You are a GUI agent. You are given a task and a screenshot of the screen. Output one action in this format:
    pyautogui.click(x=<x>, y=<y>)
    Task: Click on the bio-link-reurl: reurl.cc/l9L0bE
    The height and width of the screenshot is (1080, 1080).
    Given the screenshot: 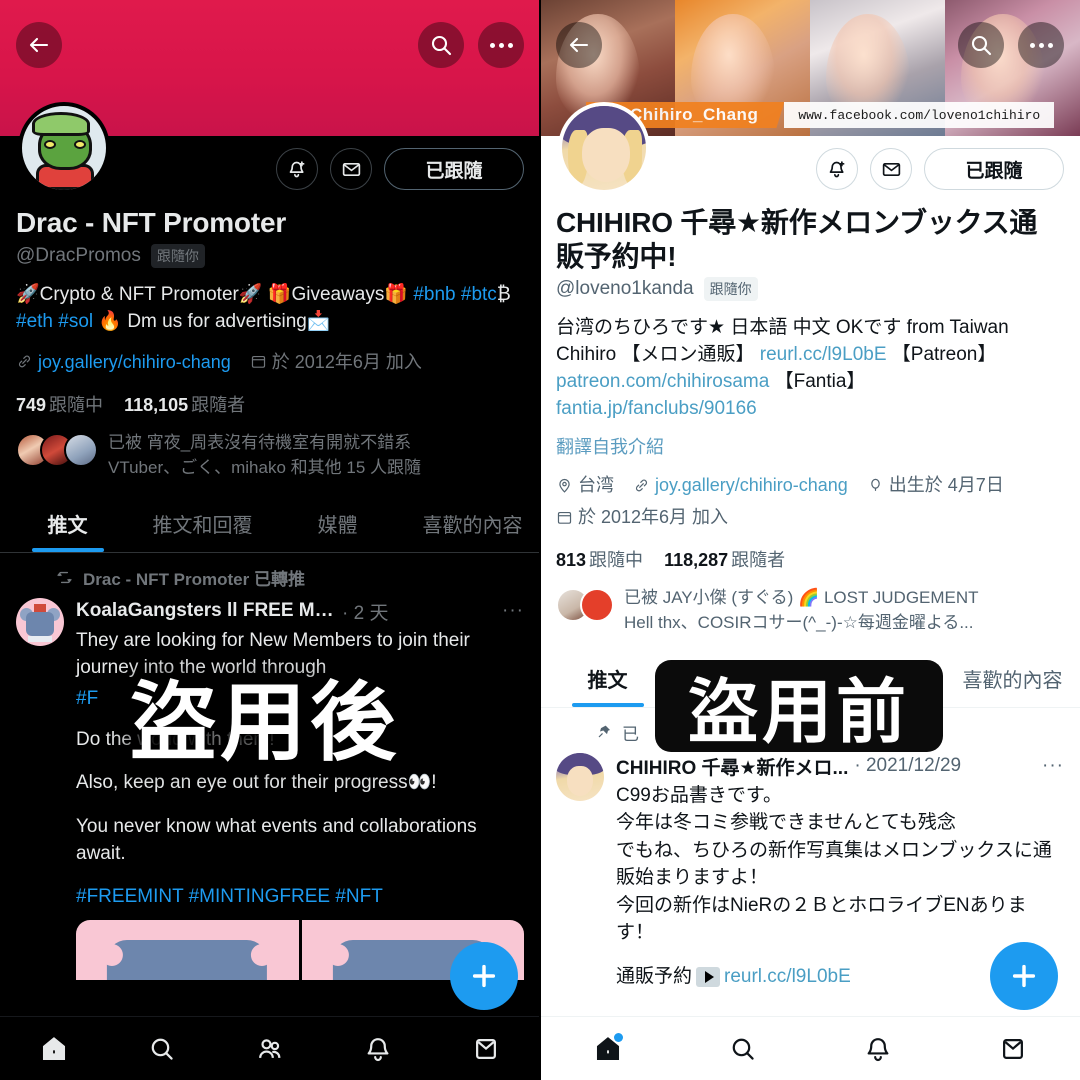 What is the action you would take?
    pyautogui.click(x=823, y=354)
    